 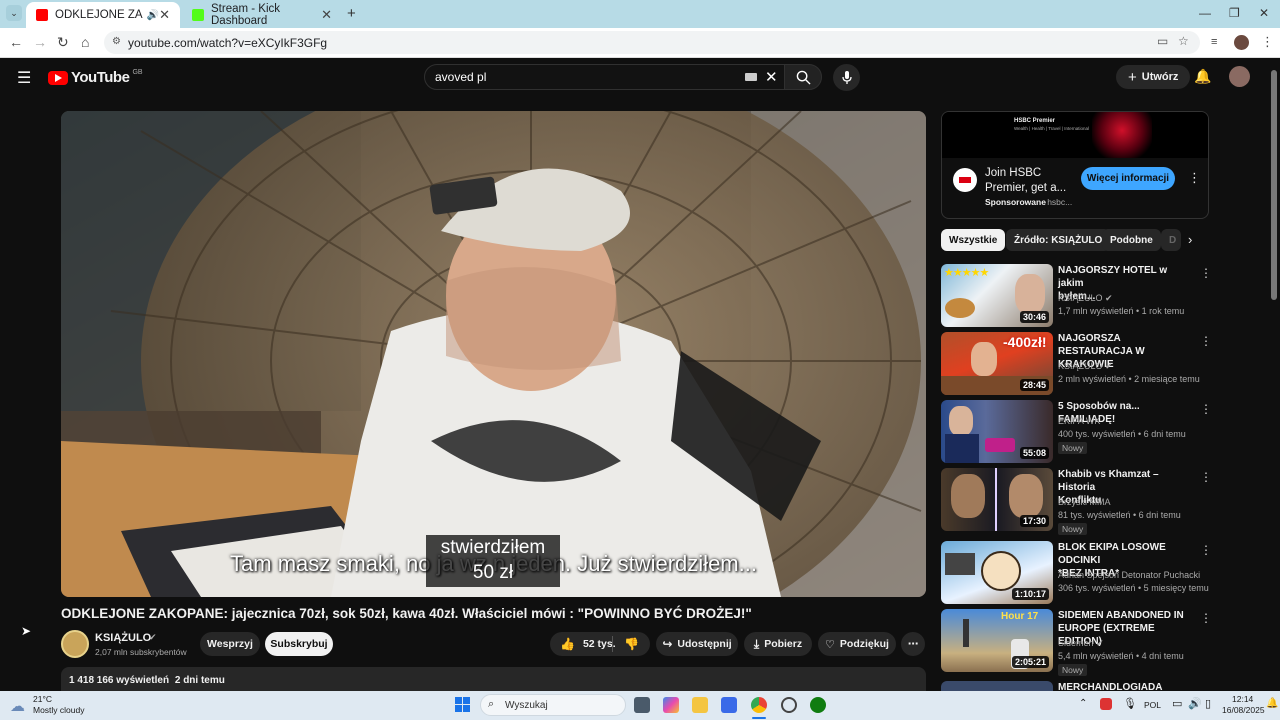 What do you see at coordinates (299, 644) in the screenshot?
I see `subscribe-button: Subskrybuj` at bounding box center [299, 644].